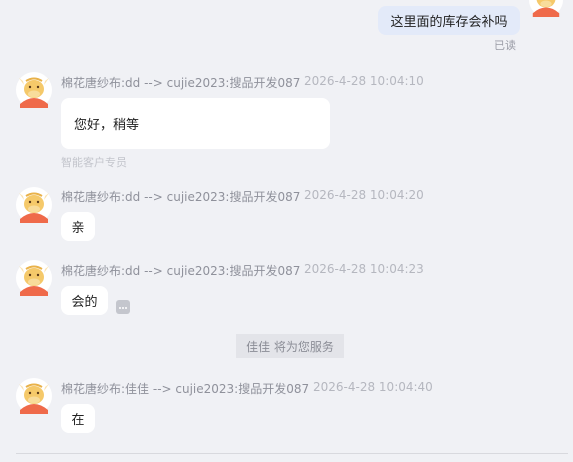 The width and height of the screenshot is (573, 462). Describe the element at coordinates (292, 453) in the screenshot. I see `divider` at that location.